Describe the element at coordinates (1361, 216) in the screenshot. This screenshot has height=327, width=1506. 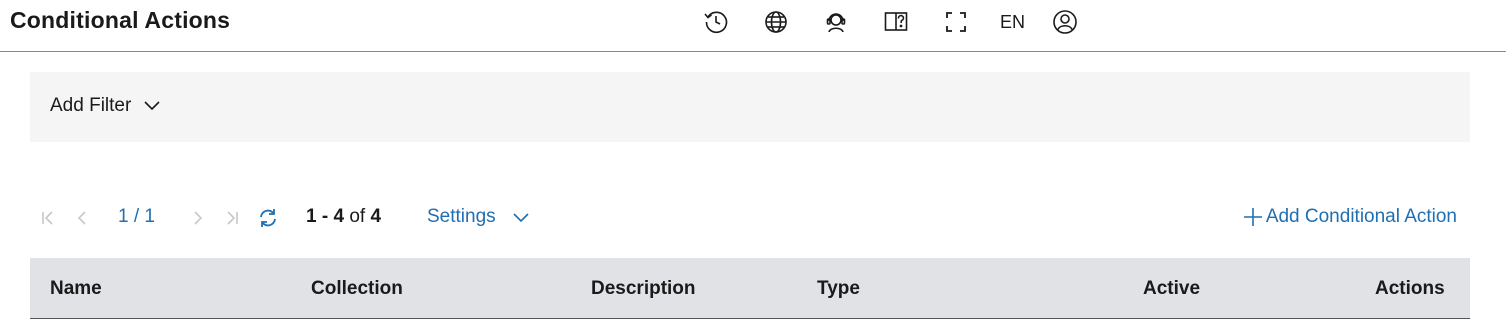
I see `add-conditional-action-label: Add Conditional Action` at that location.